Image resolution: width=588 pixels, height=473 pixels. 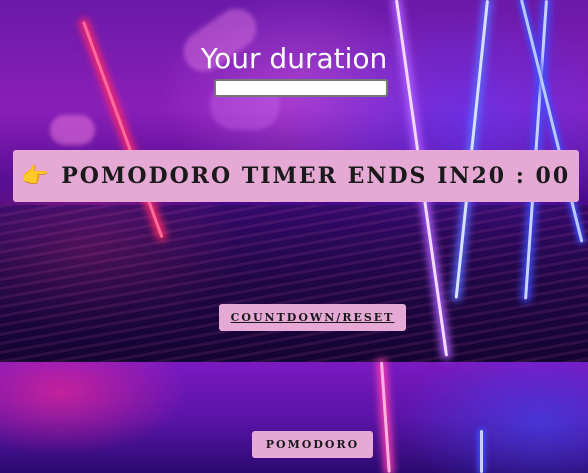 What do you see at coordinates (36, 176) in the screenshot?
I see `pointing-hand-icon: 👉` at bounding box center [36, 176].